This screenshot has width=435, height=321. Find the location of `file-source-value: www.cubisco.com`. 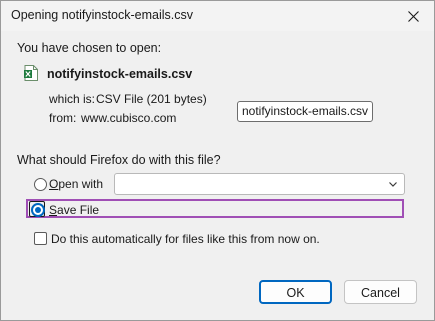

file-source-value: www.cubisco.com is located at coordinates (129, 118).